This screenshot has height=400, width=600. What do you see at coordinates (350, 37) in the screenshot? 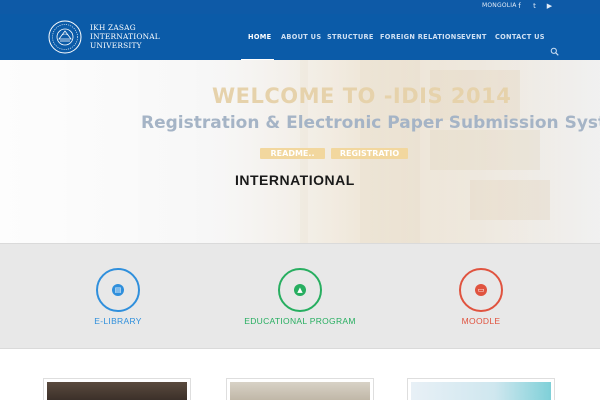
I see `nav-structure: STRUCTURE` at bounding box center [350, 37].